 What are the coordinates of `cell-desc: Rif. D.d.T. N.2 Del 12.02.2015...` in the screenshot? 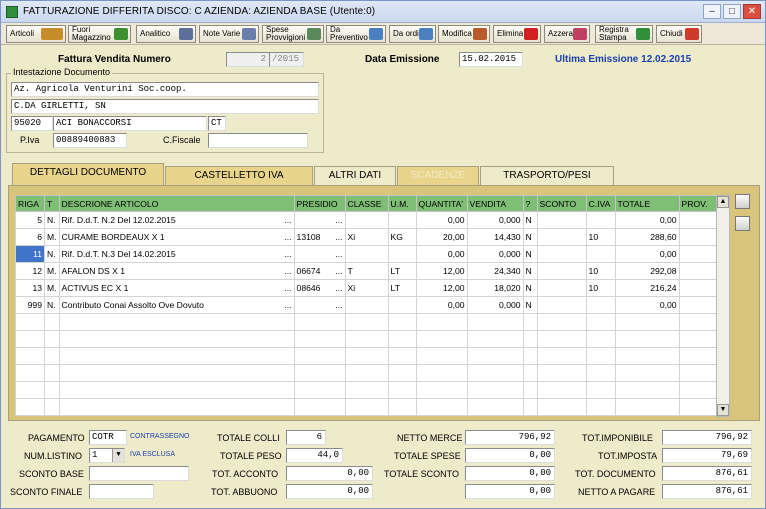 It's located at (176, 220).